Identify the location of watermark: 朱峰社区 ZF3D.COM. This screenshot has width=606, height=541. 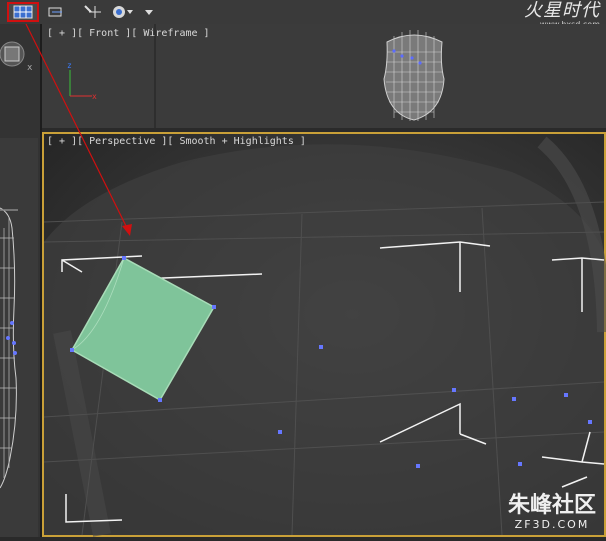
(551, 512).